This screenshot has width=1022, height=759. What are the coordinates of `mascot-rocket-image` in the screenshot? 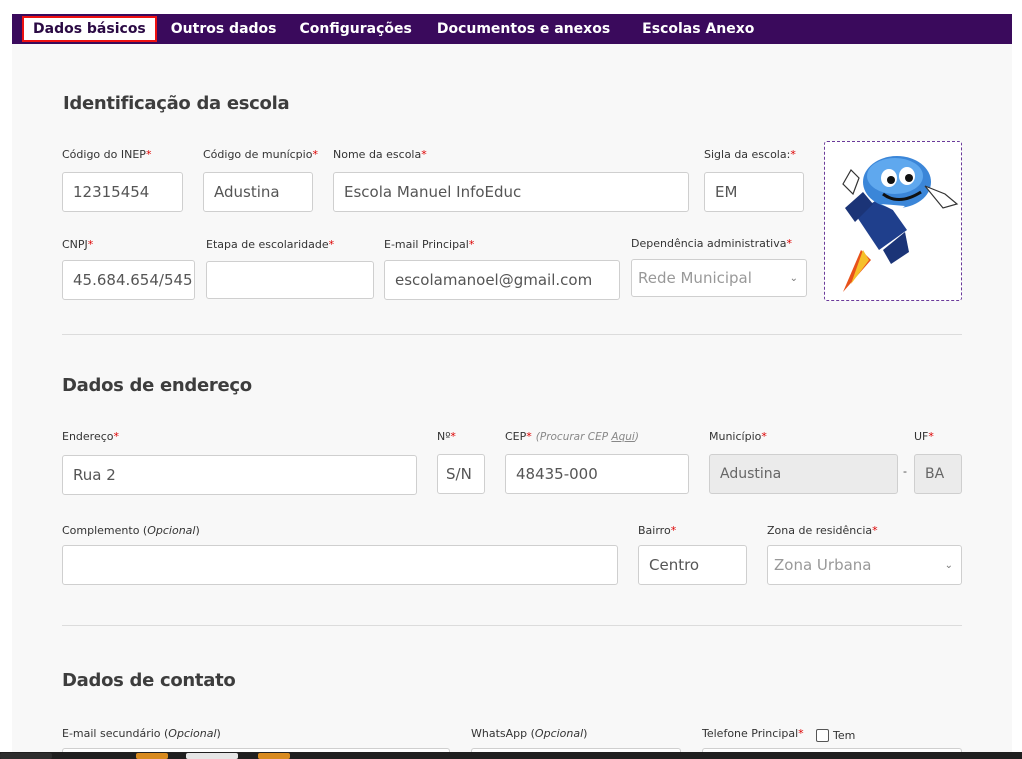 It's located at (900, 224).